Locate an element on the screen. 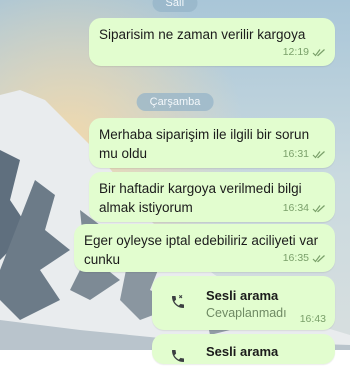  call-time: 16:43 is located at coordinates (312, 319).